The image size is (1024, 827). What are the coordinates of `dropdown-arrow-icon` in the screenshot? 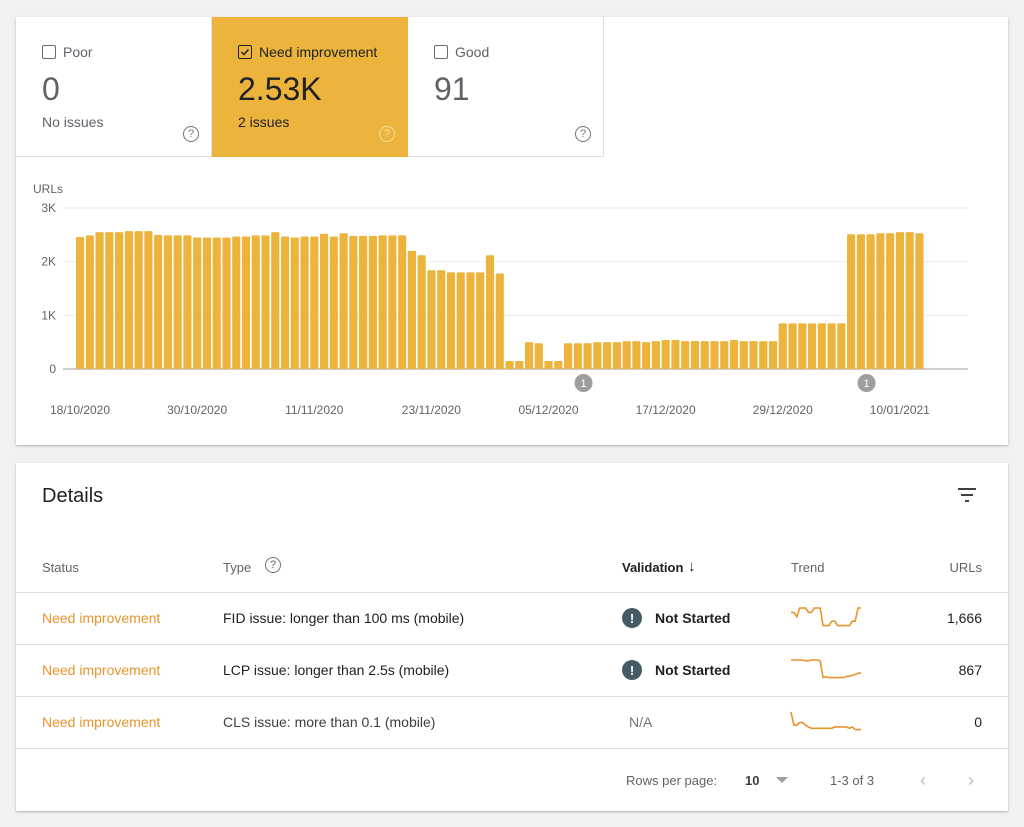 It's located at (782, 780).